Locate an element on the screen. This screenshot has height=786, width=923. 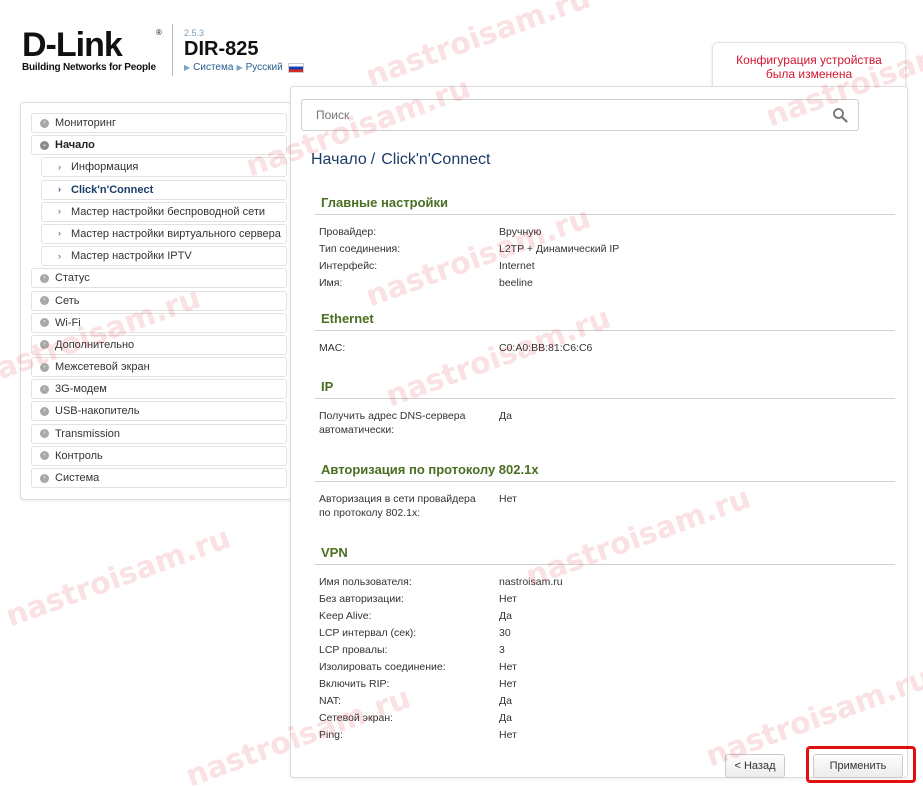
sidebar-item-system: › Система is located at coordinates (159, 478).